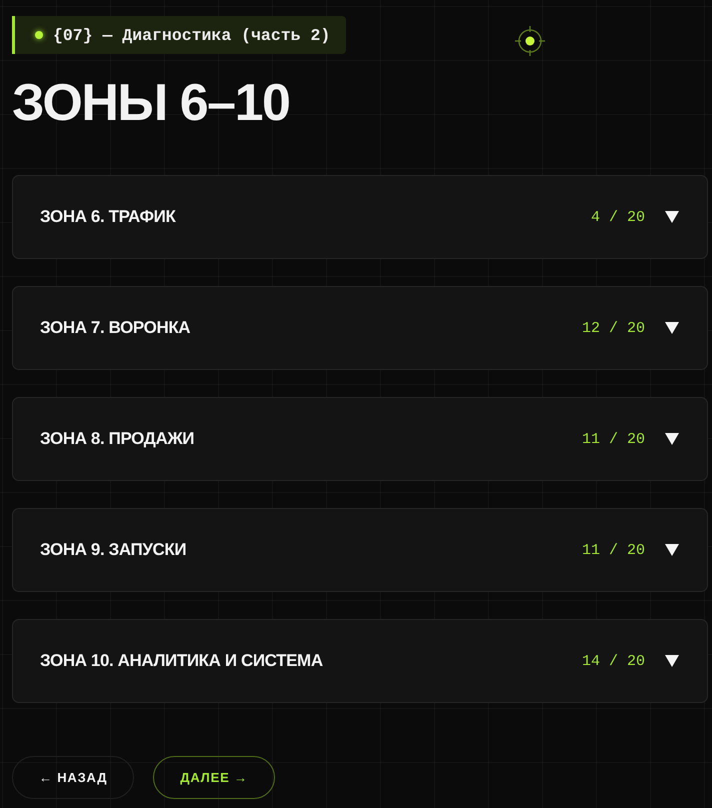  What do you see at coordinates (113, 550) in the screenshot?
I see `zone-title: ЗОНА 9. ЗАПУСКИ` at bounding box center [113, 550].